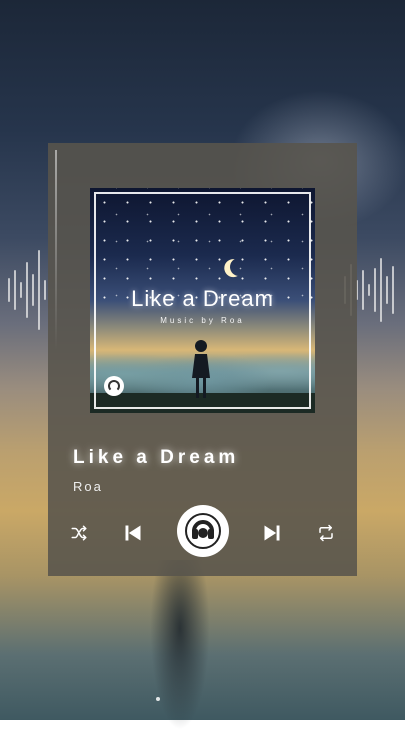  I want to click on next-button, so click(272, 533).